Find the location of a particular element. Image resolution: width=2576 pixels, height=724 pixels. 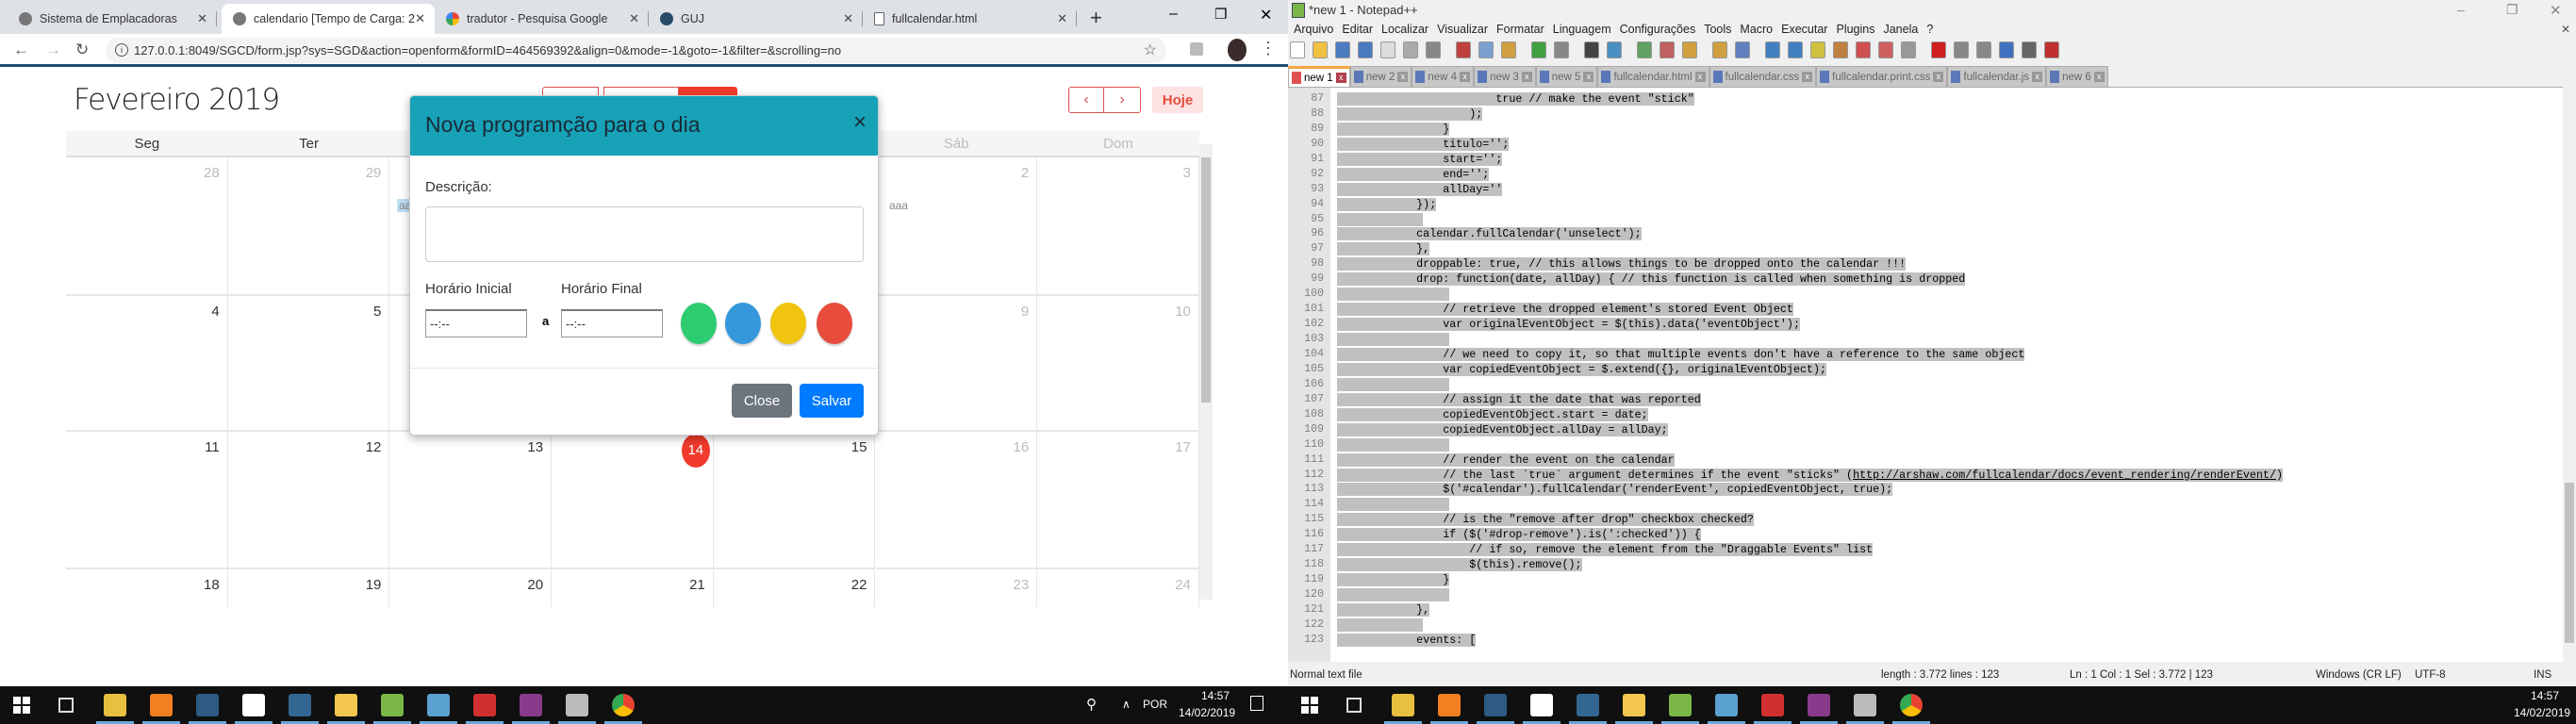

document-tab: fullcalendar.js x is located at coordinates (1997, 76).